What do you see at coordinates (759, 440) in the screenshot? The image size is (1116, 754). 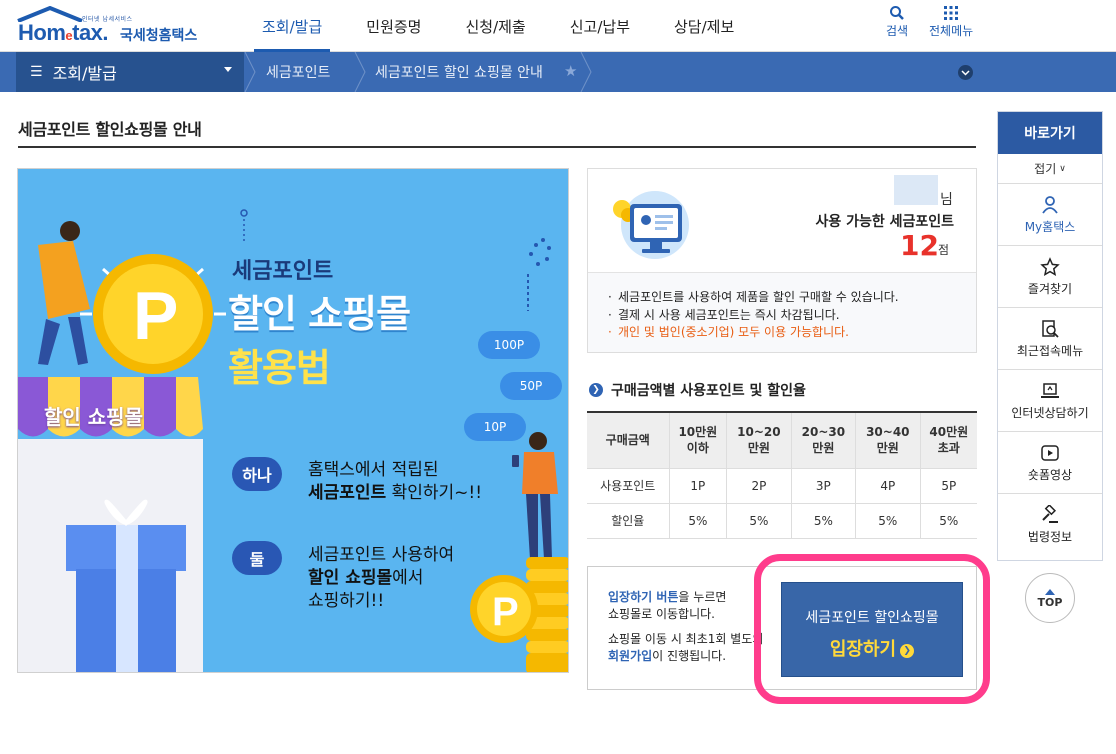 I see `table-header: 10~20 만원` at bounding box center [759, 440].